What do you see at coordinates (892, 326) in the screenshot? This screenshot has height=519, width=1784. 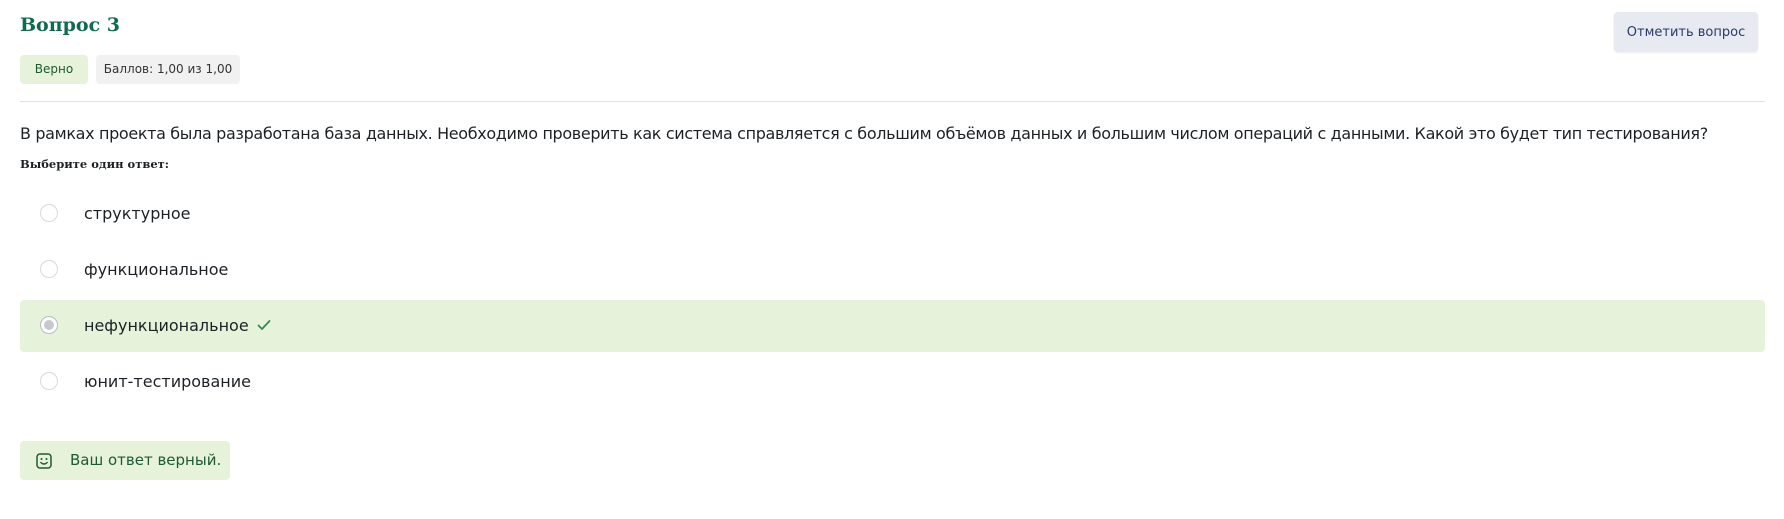 I see `answer-option-correct: нефункциональное` at bounding box center [892, 326].